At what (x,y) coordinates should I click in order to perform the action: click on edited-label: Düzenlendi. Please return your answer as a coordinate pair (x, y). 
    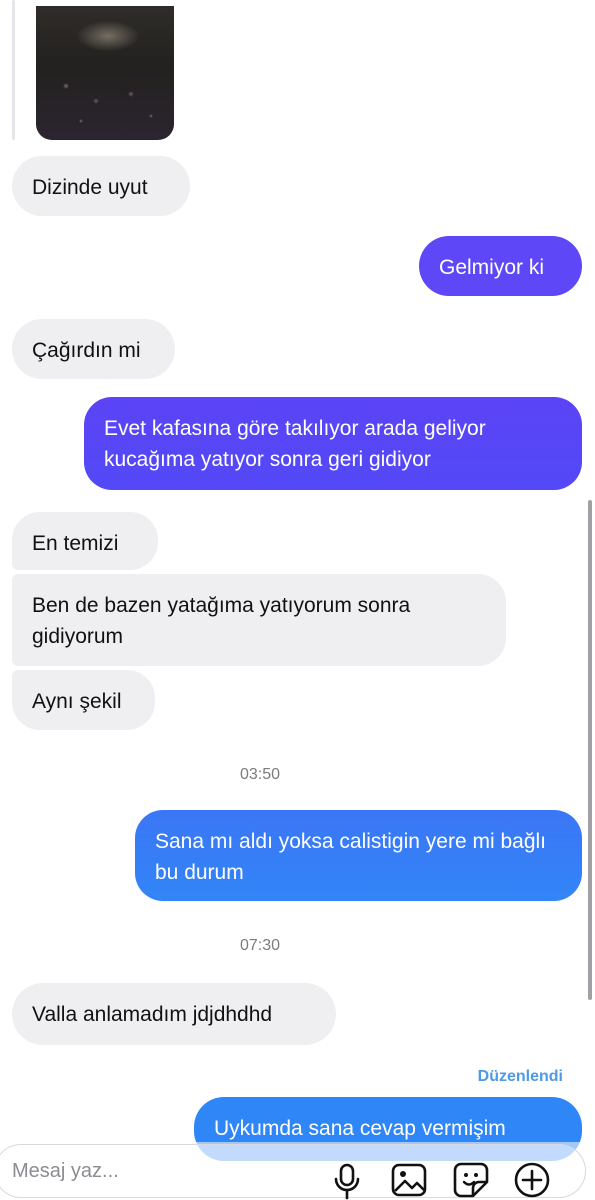
    Looking at the image, I should click on (520, 1076).